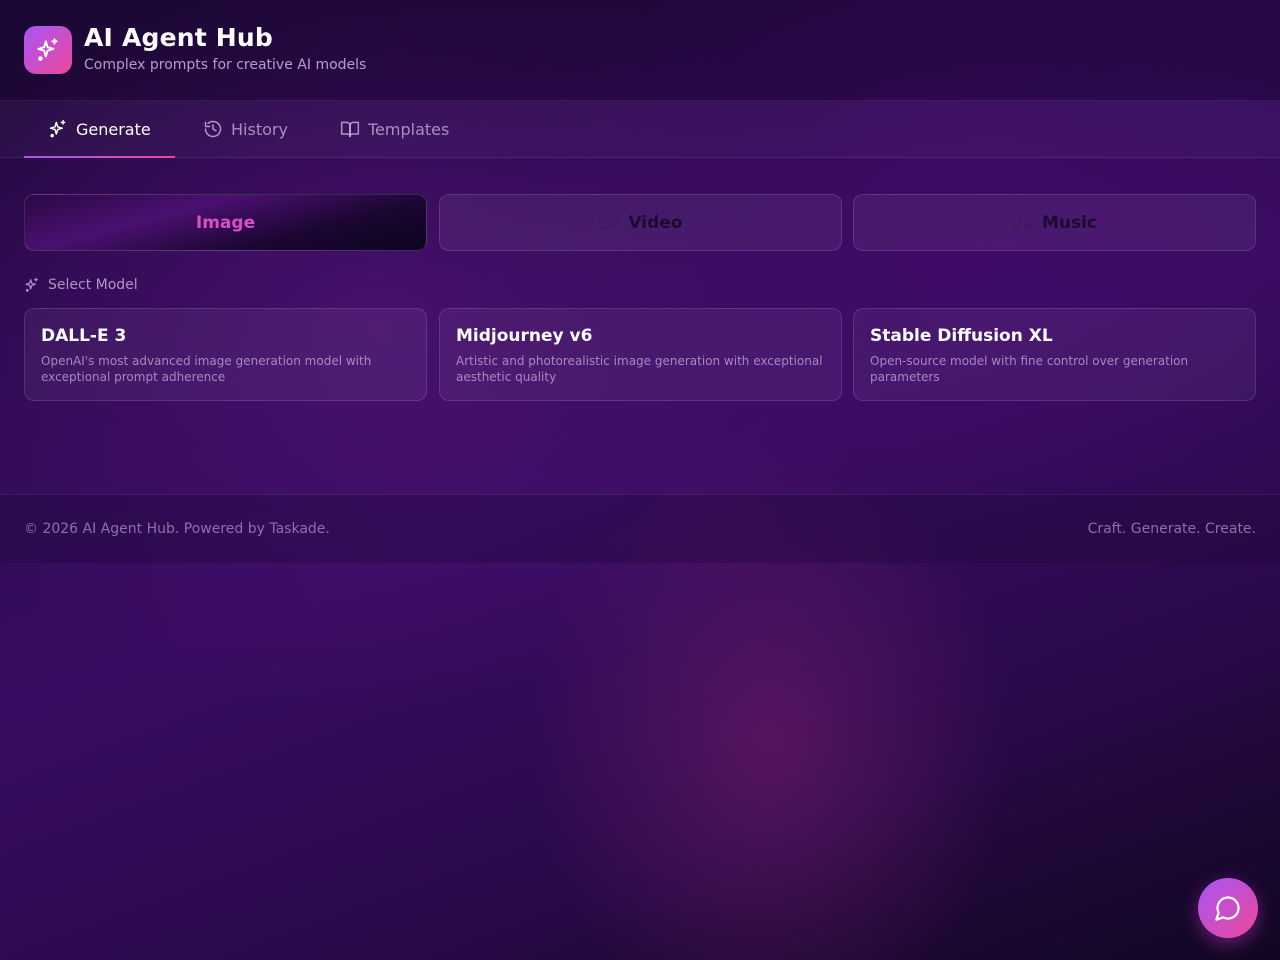  Describe the element at coordinates (524, 336) in the screenshot. I see `model-name: Midjourney v6` at that location.